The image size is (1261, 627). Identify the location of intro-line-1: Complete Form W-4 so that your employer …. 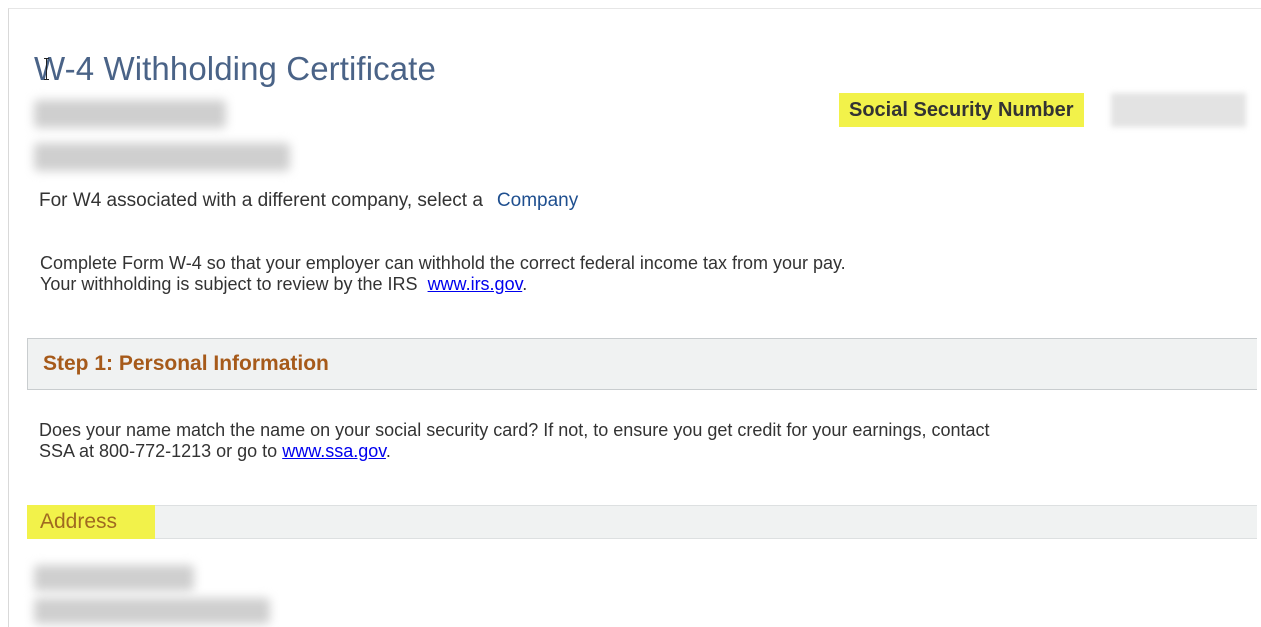
(443, 263).